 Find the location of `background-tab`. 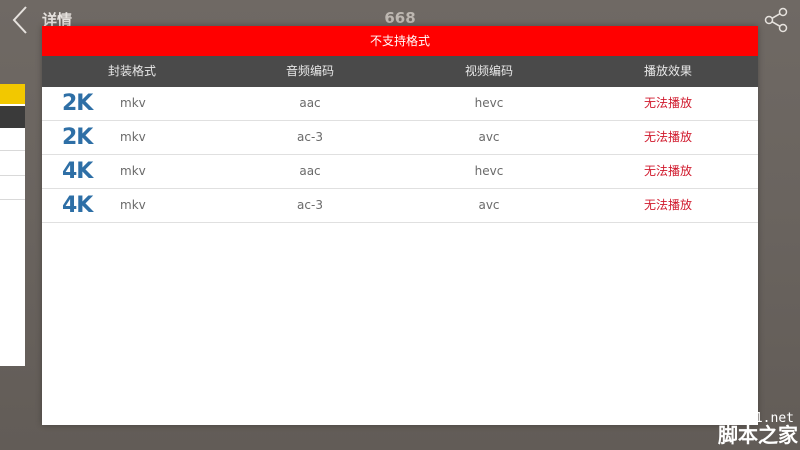

background-tab is located at coordinates (12, 117).